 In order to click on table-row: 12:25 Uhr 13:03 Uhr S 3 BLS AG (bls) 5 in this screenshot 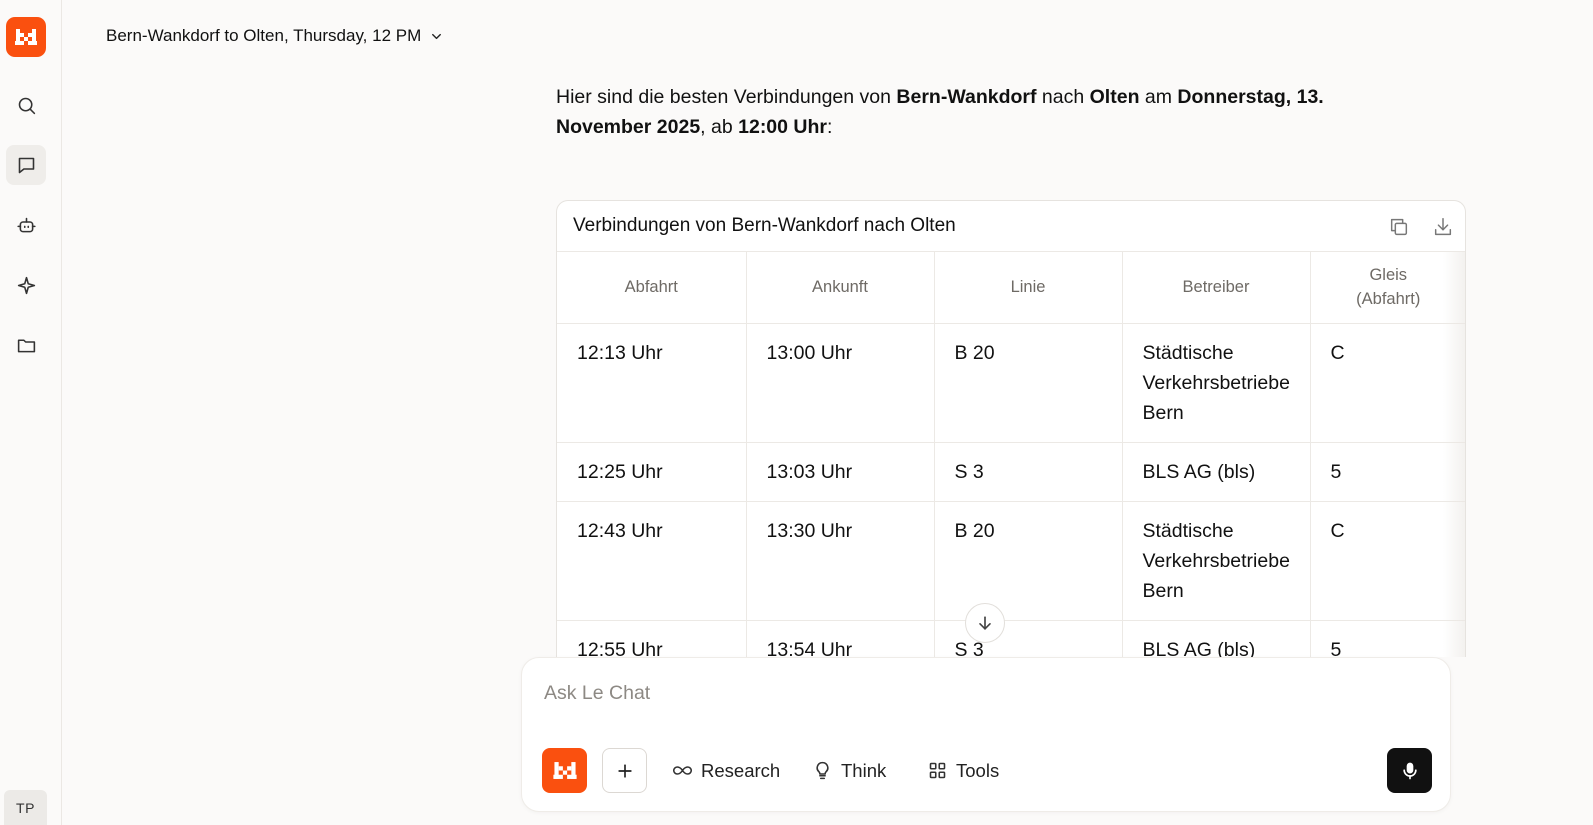, I will do `click(1011, 472)`.